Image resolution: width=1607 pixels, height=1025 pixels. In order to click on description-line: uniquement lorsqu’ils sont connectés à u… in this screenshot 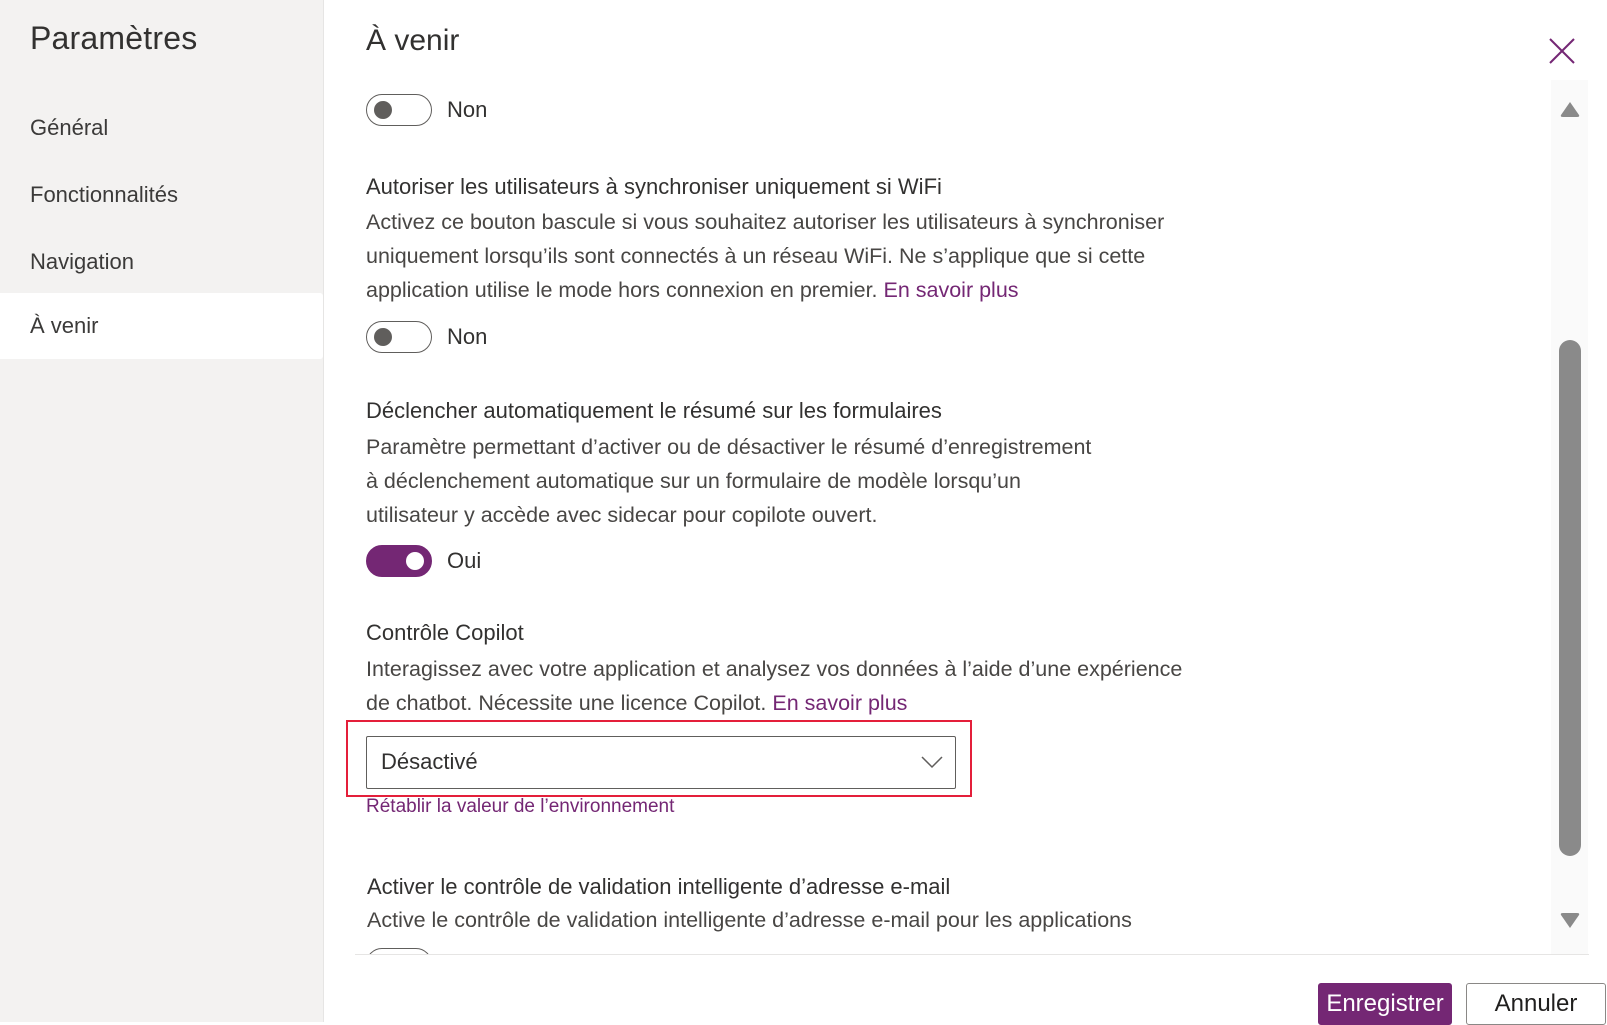, I will do `click(756, 256)`.